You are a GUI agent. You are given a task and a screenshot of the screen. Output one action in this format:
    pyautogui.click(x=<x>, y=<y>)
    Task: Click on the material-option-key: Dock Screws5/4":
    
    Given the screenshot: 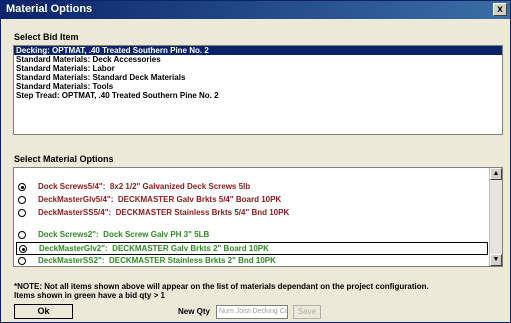 What is the action you would take?
    pyautogui.click(x=72, y=186)
    